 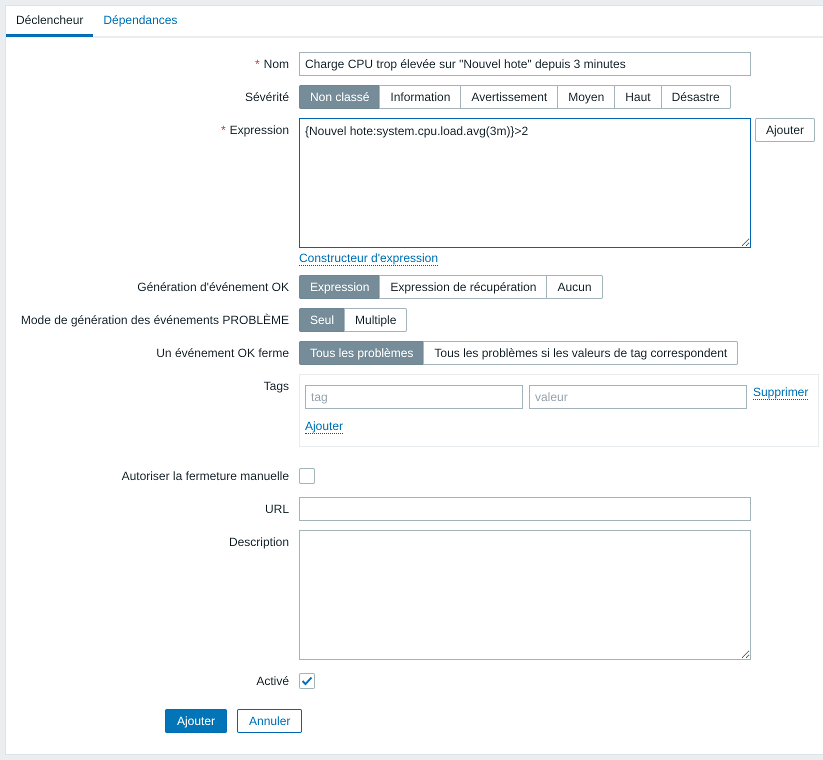 What do you see at coordinates (266, 97) in the screenshot?
I see `field-label: Sévérité` at bounding box center [266, 97].